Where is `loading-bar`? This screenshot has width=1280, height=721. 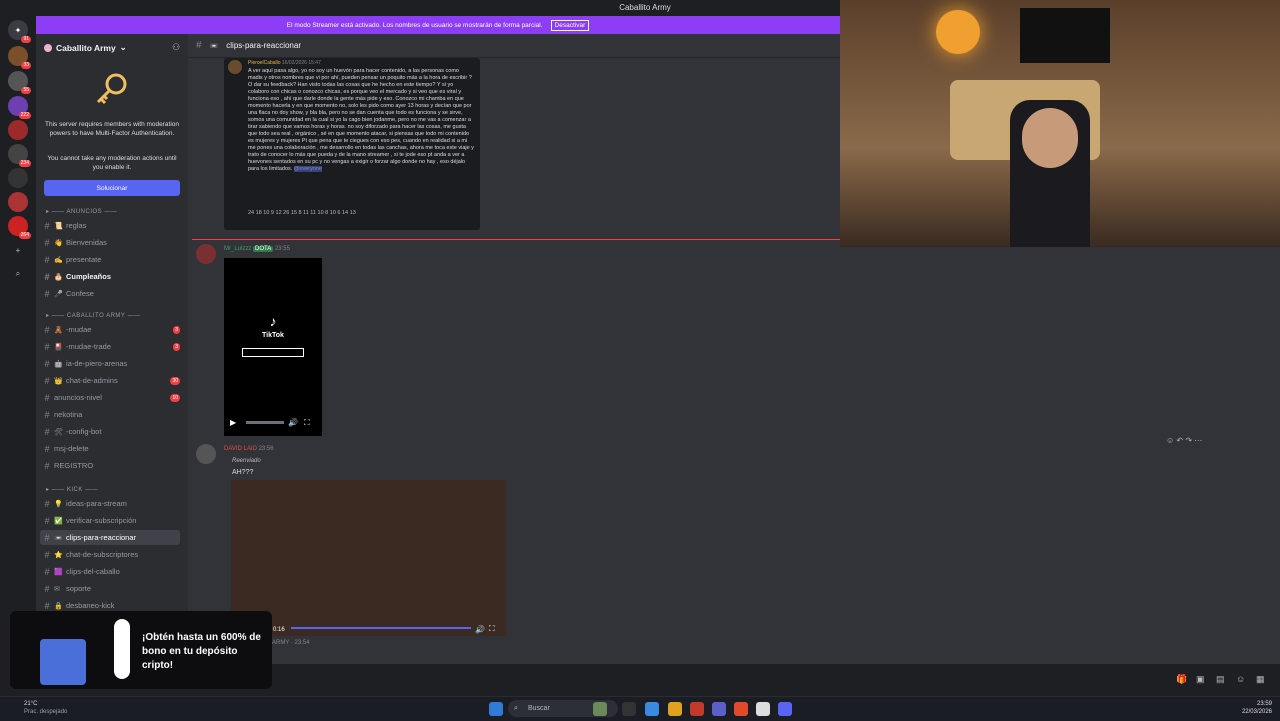
loading-bar is located at coordinates (273, 352).